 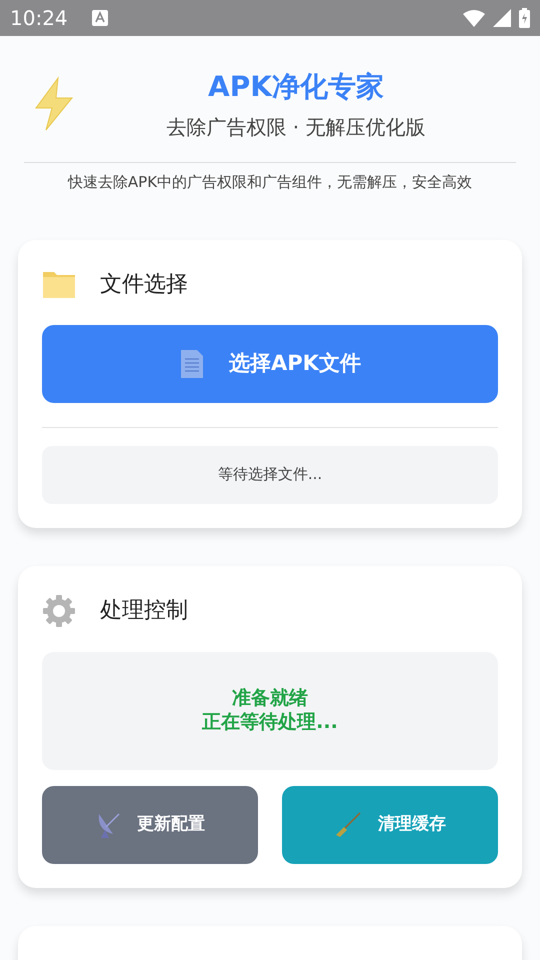 I want to click on update-config-button: 更新配置, so click(x=150, y=825).